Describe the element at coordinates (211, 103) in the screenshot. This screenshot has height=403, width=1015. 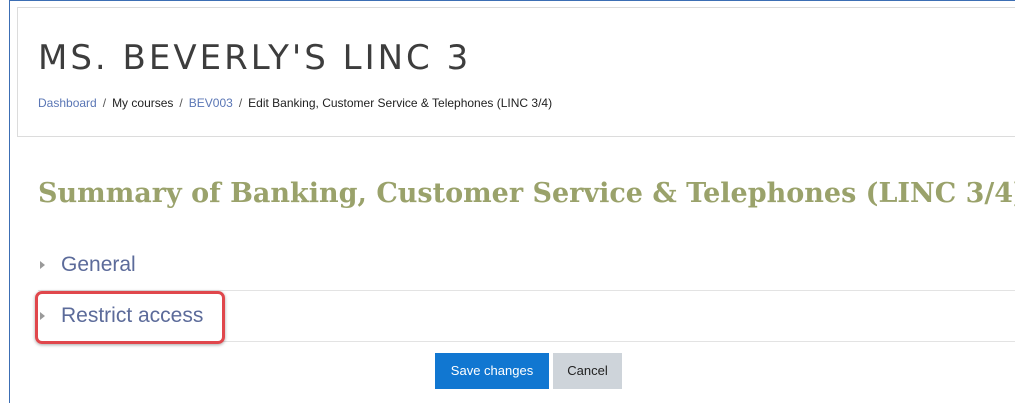
I see `breadcrumb-course: BEV003` at that location.